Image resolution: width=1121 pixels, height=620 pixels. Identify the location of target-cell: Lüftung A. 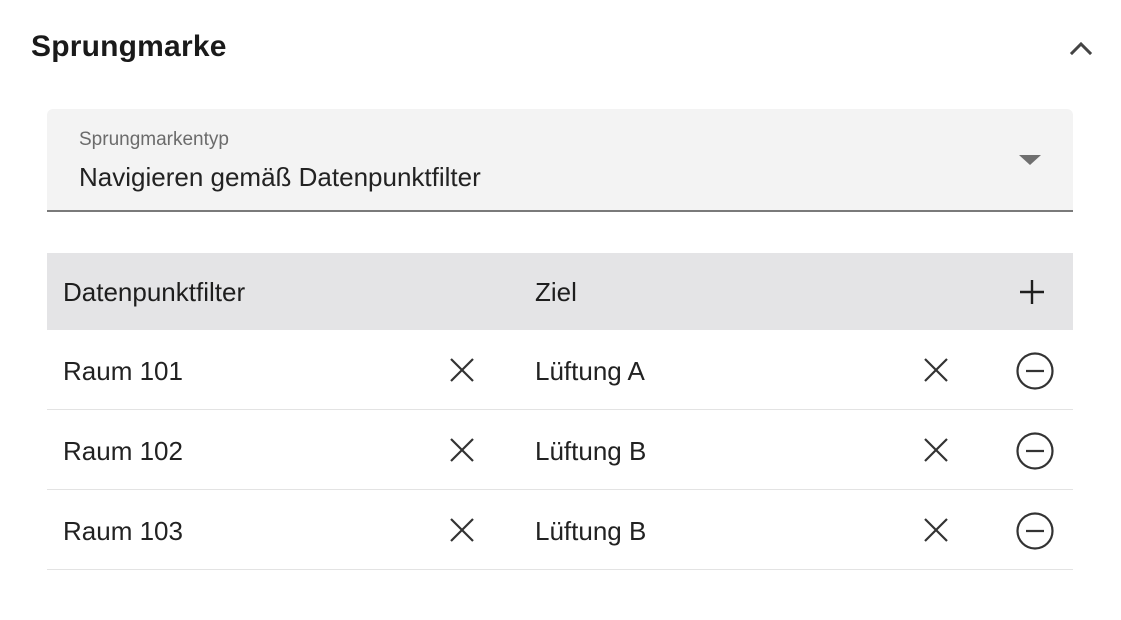
(590, 370).